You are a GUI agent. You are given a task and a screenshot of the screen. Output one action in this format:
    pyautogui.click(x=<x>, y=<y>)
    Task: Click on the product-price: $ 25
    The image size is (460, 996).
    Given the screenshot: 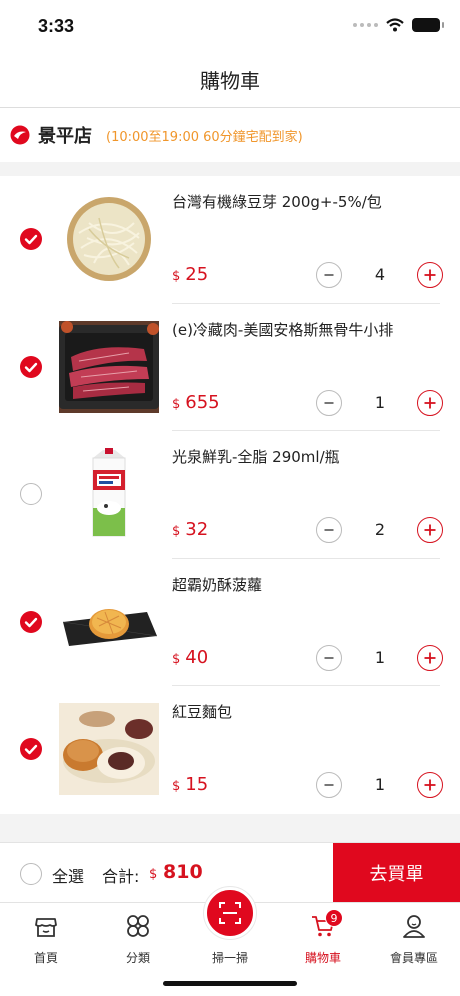 What is the action you would take?
    pyautogui.click(x=190, y=274)
    